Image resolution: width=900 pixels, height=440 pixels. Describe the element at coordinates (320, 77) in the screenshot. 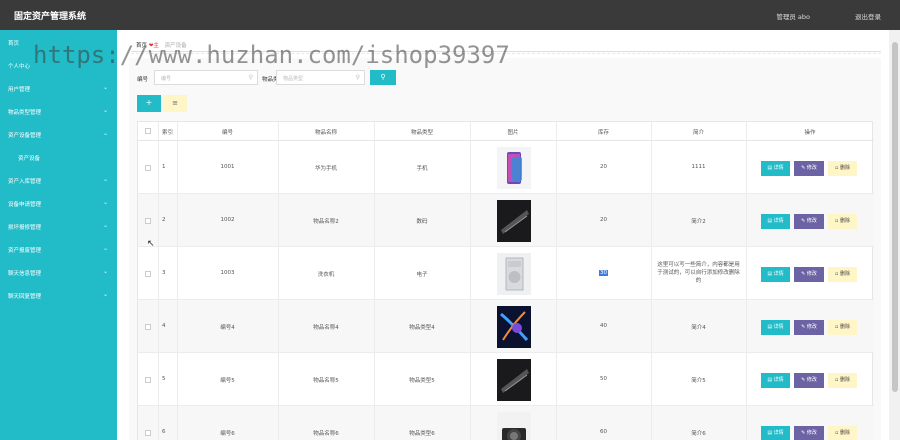

I see `type-search-input: 物品类型 ⚲` at that location.